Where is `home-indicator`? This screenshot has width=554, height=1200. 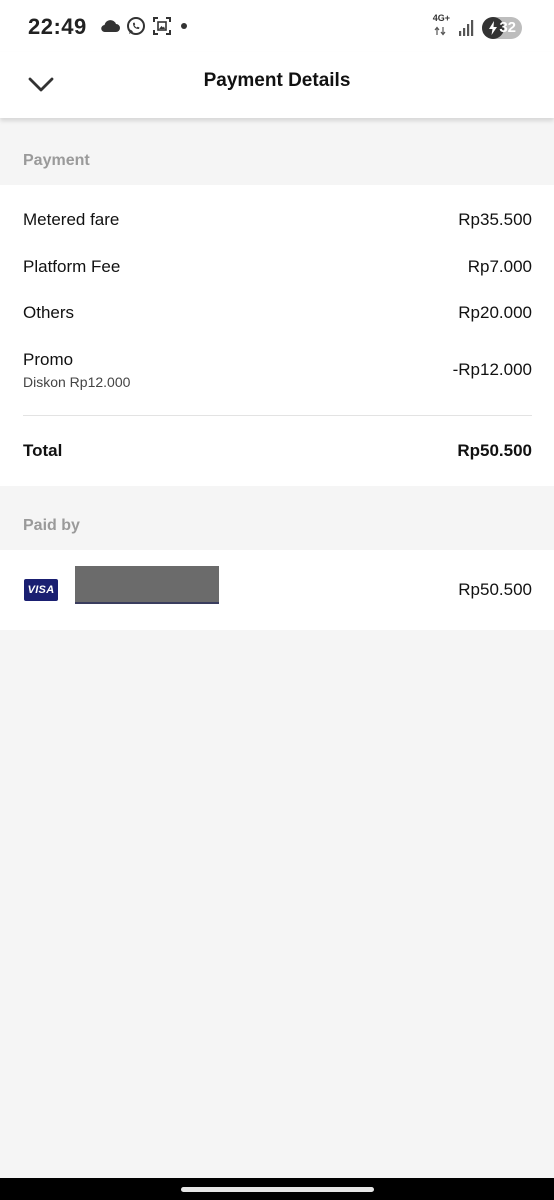 home-indicator is located at coordinates (277, 1189).